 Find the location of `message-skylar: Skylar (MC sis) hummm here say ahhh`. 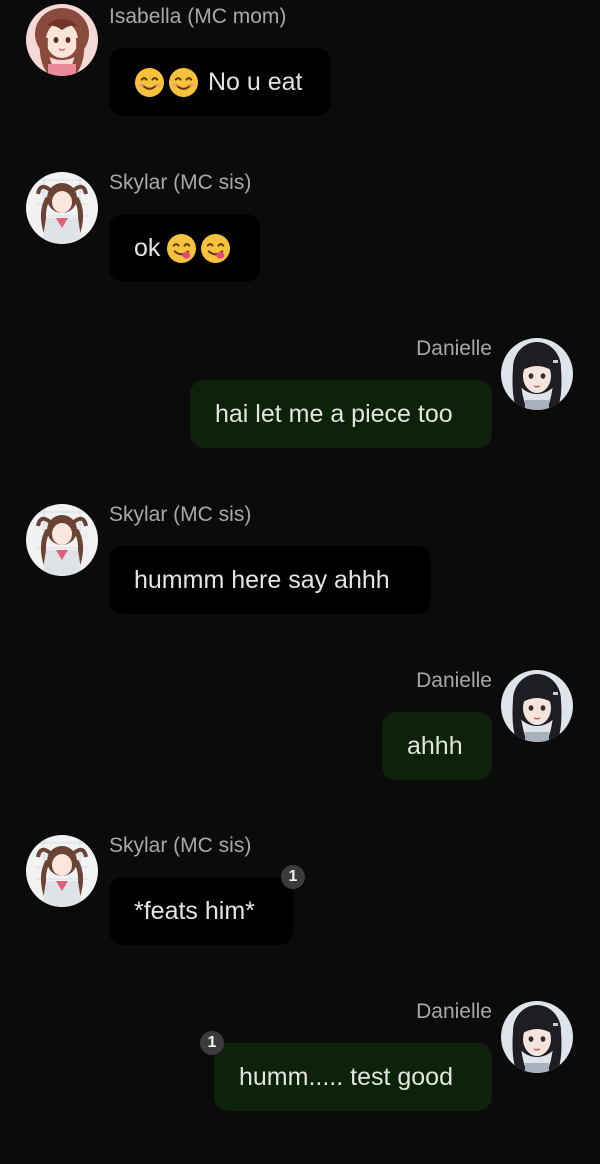

message-skylar: Skylar (MC sis) hummm here say ahhh is located at coordinates (300, 558).